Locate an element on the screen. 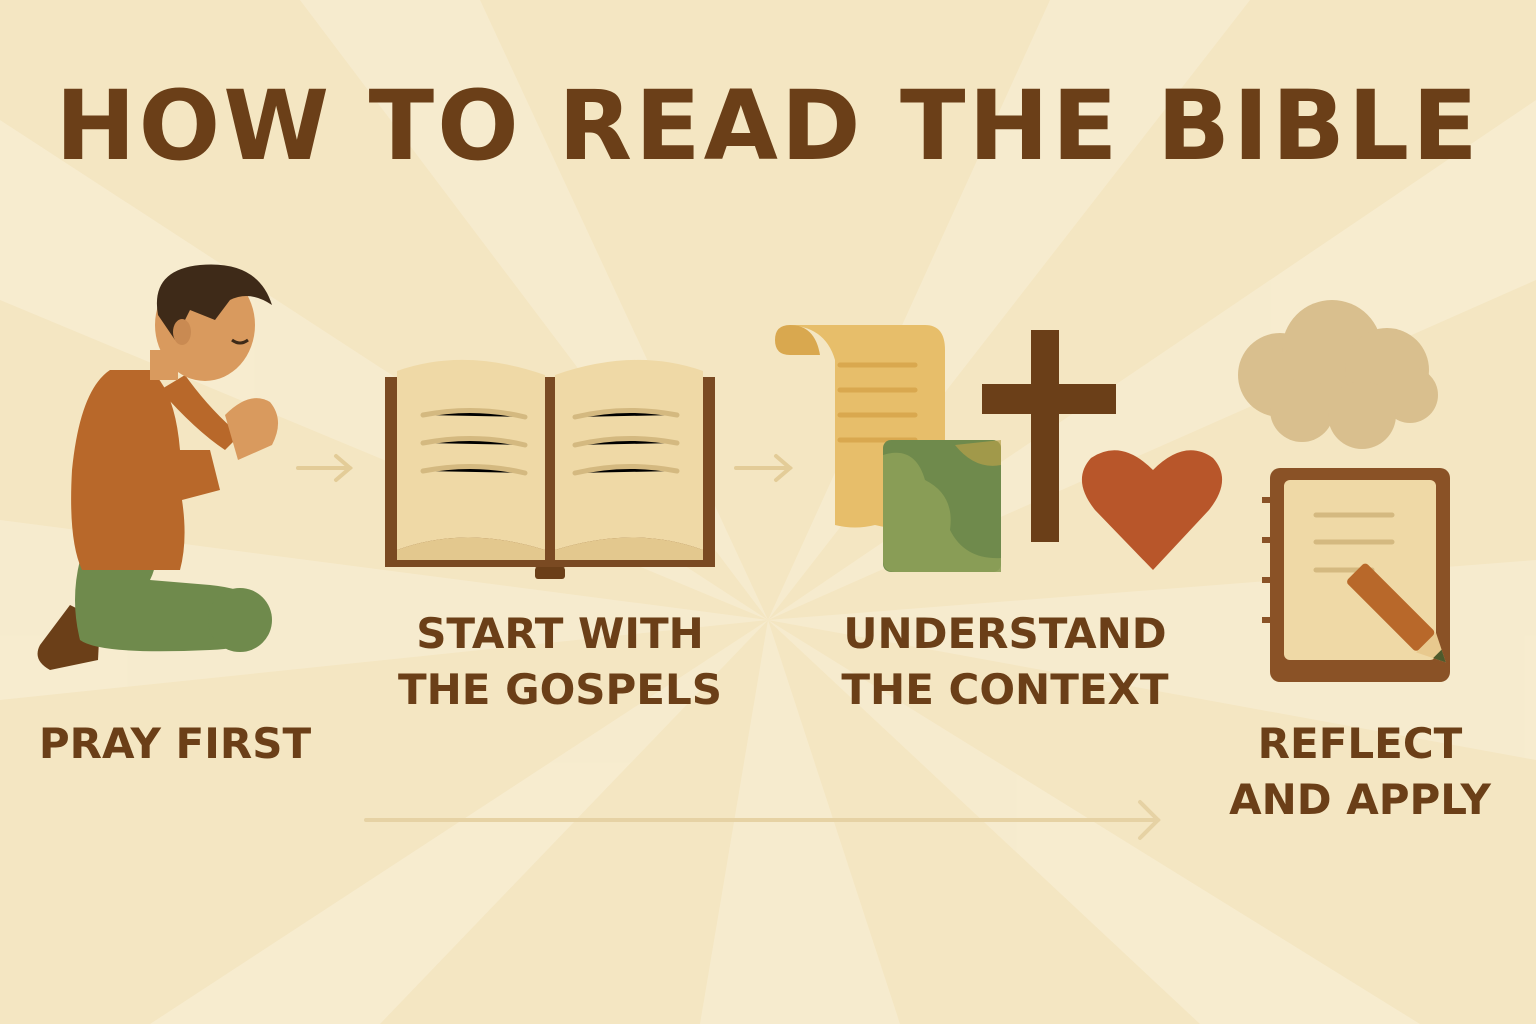 The image size is (1536, 1024). page-title: HOW TO READ THE BIBLE is located at coordinates (768, 126).